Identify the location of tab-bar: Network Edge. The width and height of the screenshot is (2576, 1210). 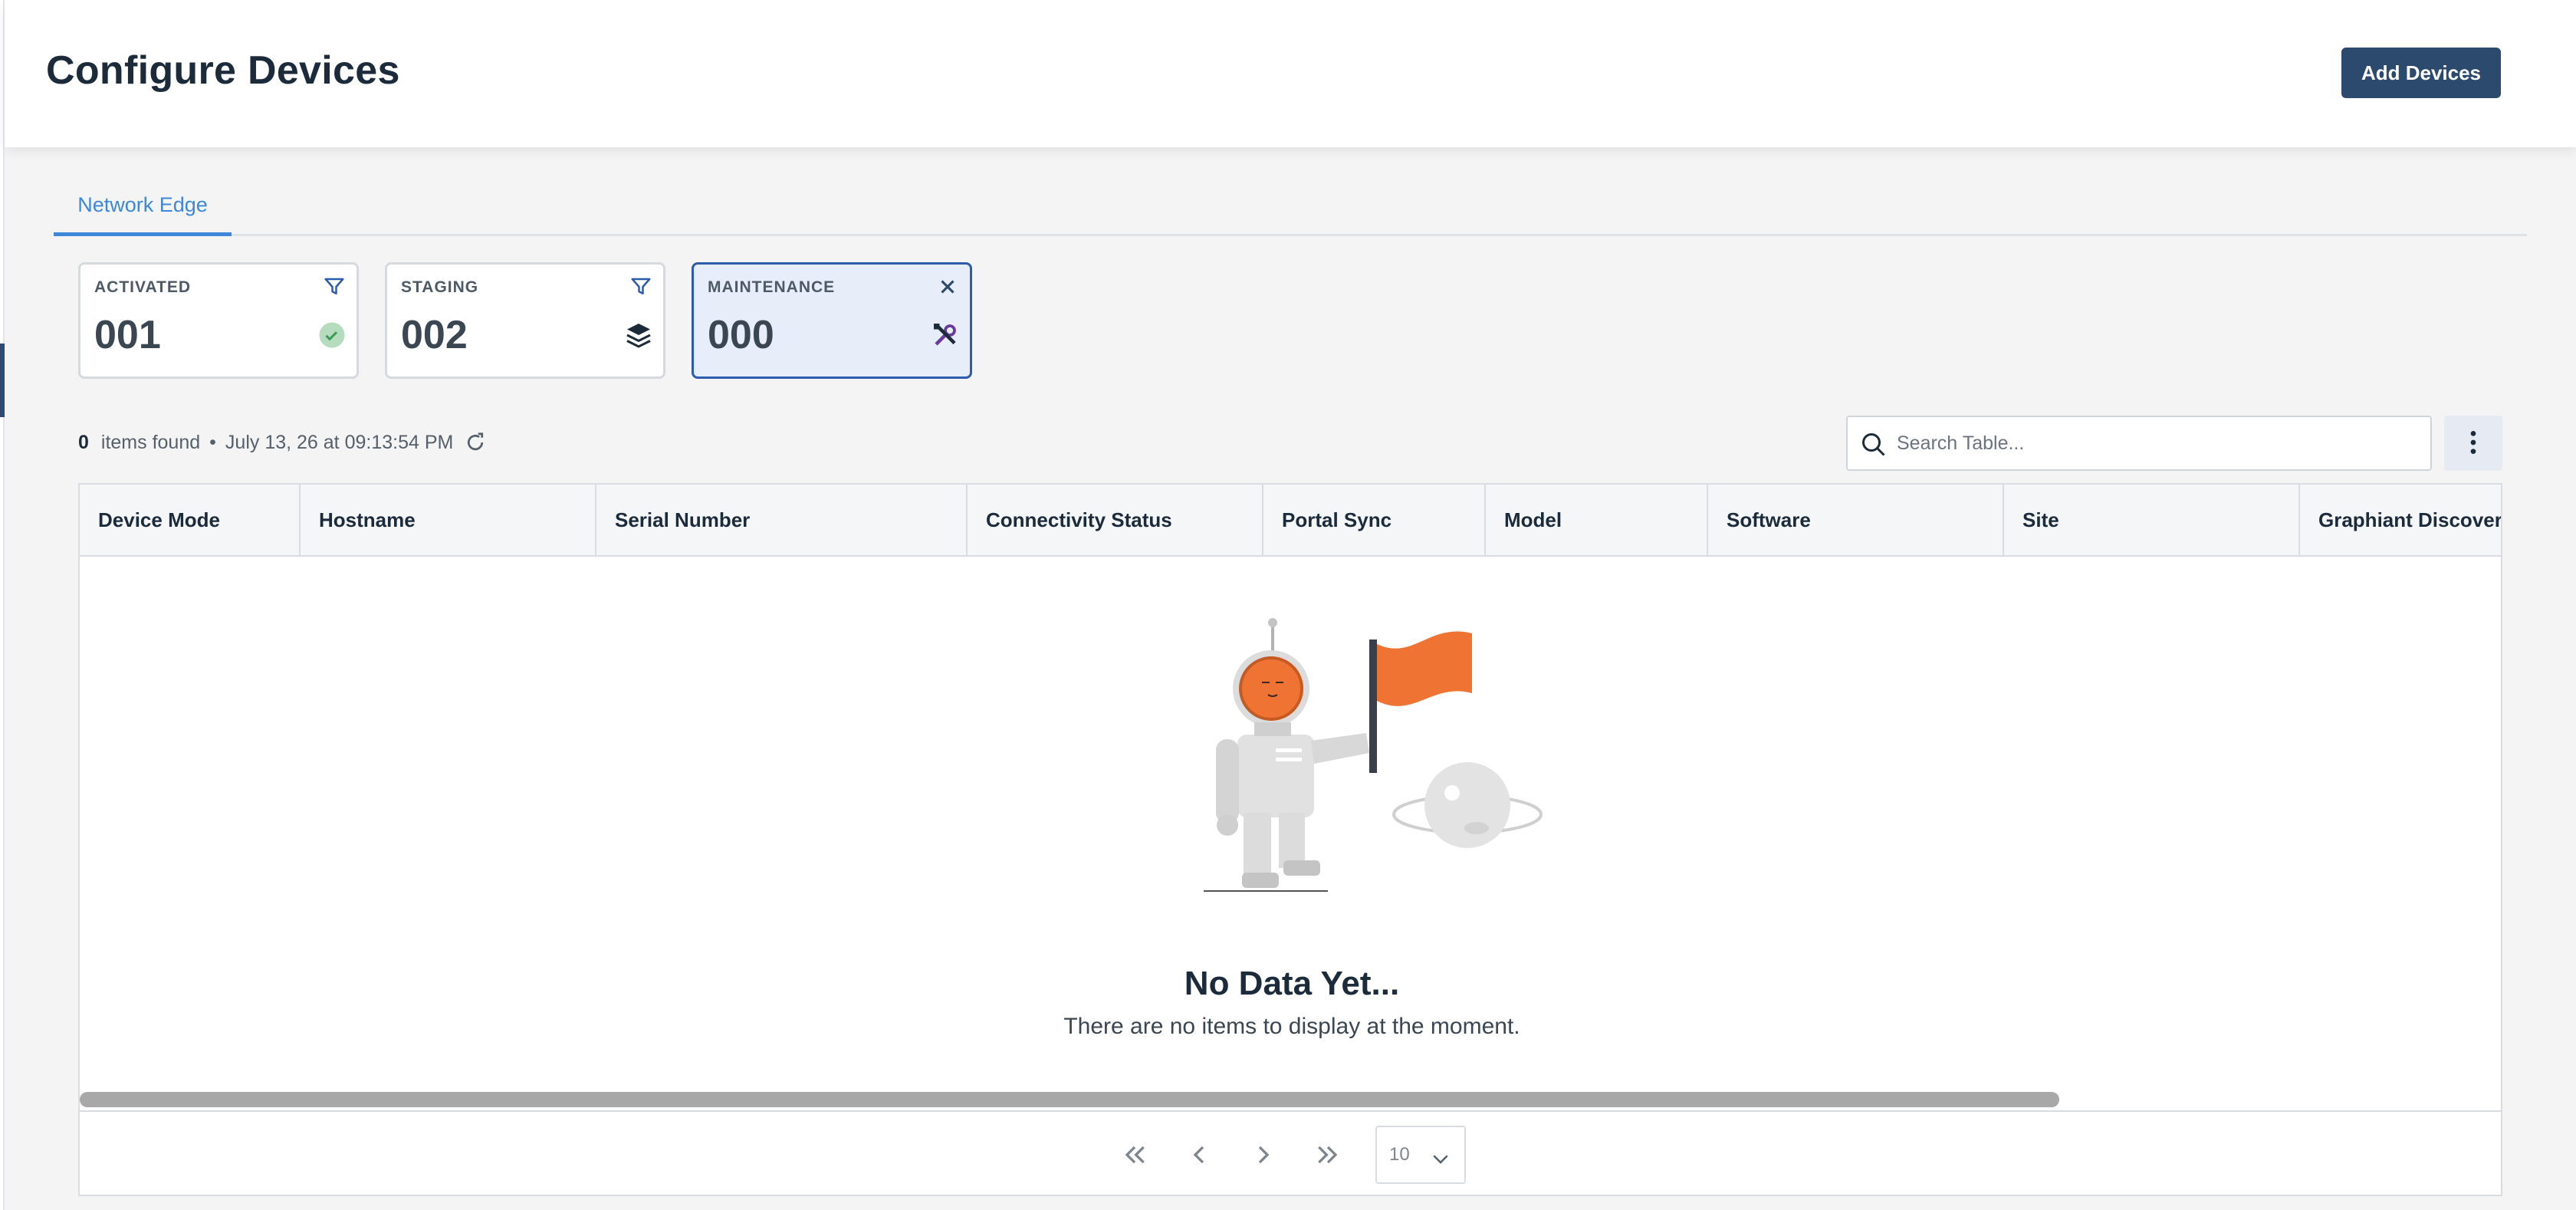
(1291, 207).